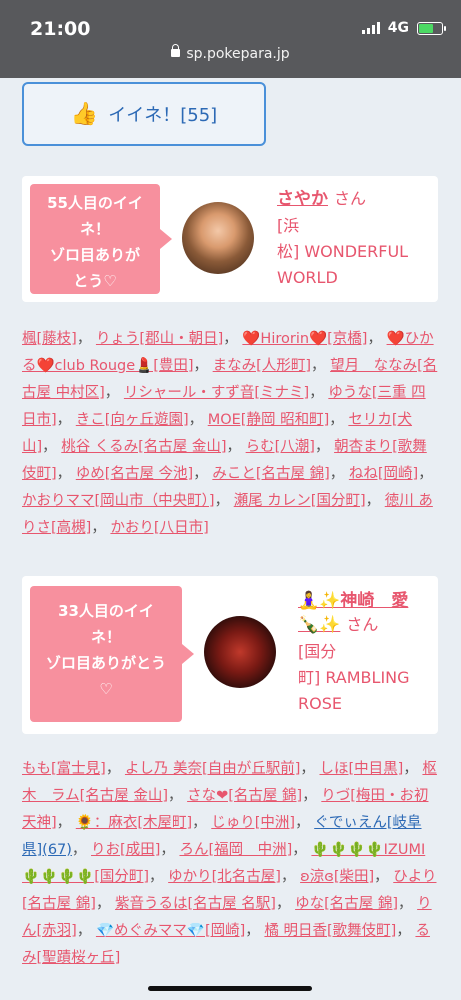 This screenshot has width=461, height=1000. Describe the element at coordinates (224, 877) in the screenshot. I see `liker-link: ゆかり[北名古屋]` at that location.